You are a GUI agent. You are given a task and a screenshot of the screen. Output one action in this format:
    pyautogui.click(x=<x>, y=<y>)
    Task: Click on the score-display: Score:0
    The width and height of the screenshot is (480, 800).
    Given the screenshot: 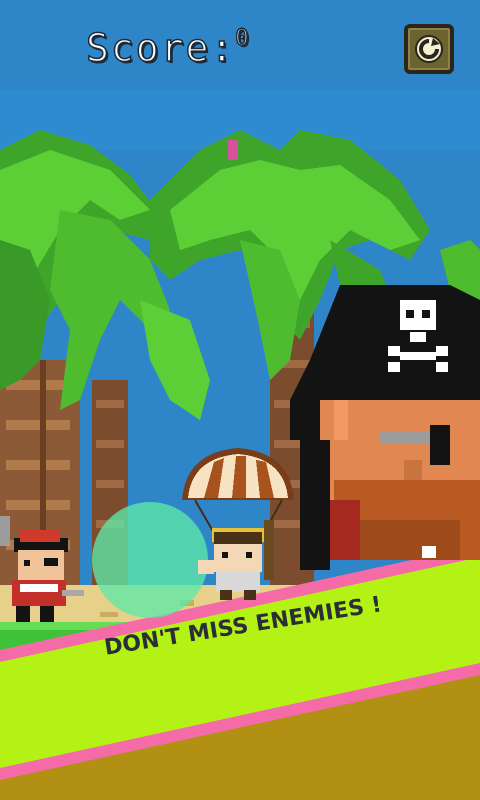 What is the action you would take?
    pyautogui.click(x=168, y=48)
    